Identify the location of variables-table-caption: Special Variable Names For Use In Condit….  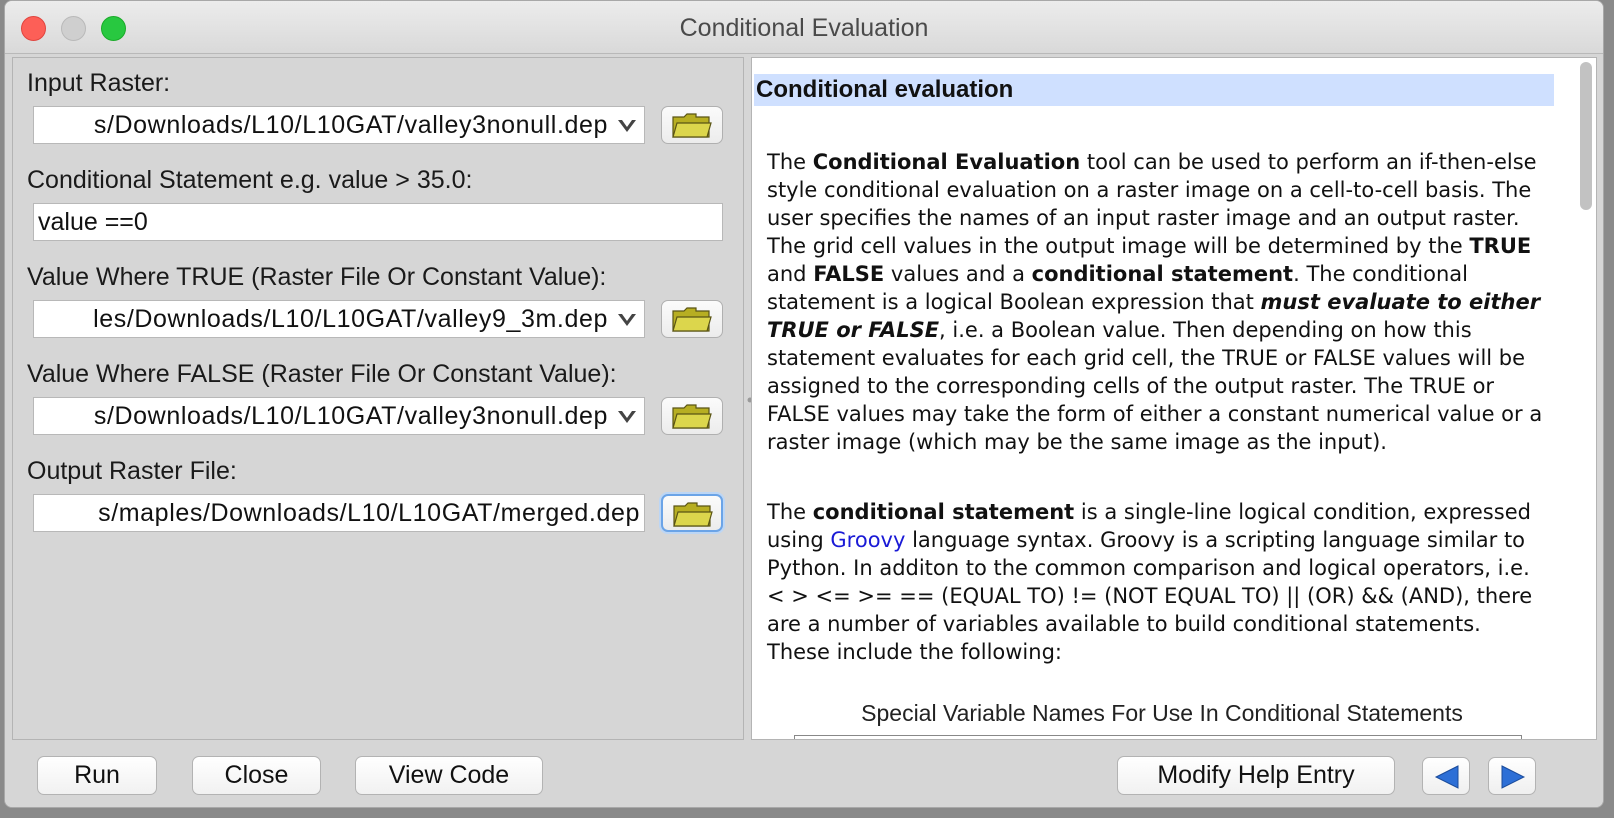
(1162, 713).